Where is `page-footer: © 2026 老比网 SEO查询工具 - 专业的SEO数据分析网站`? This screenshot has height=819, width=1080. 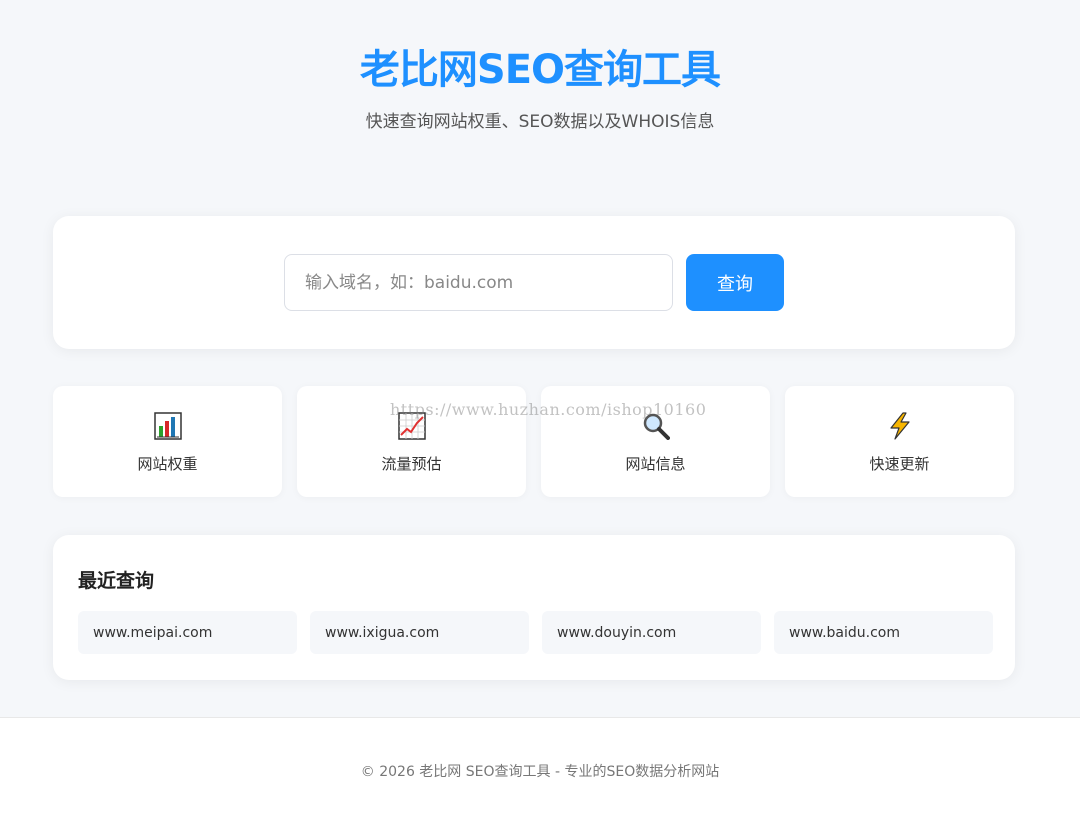
page-footer: © 2026 老比网 SEO查询工具 - 专业的SEO数据分析网站 is located at coordinates (540, 768).